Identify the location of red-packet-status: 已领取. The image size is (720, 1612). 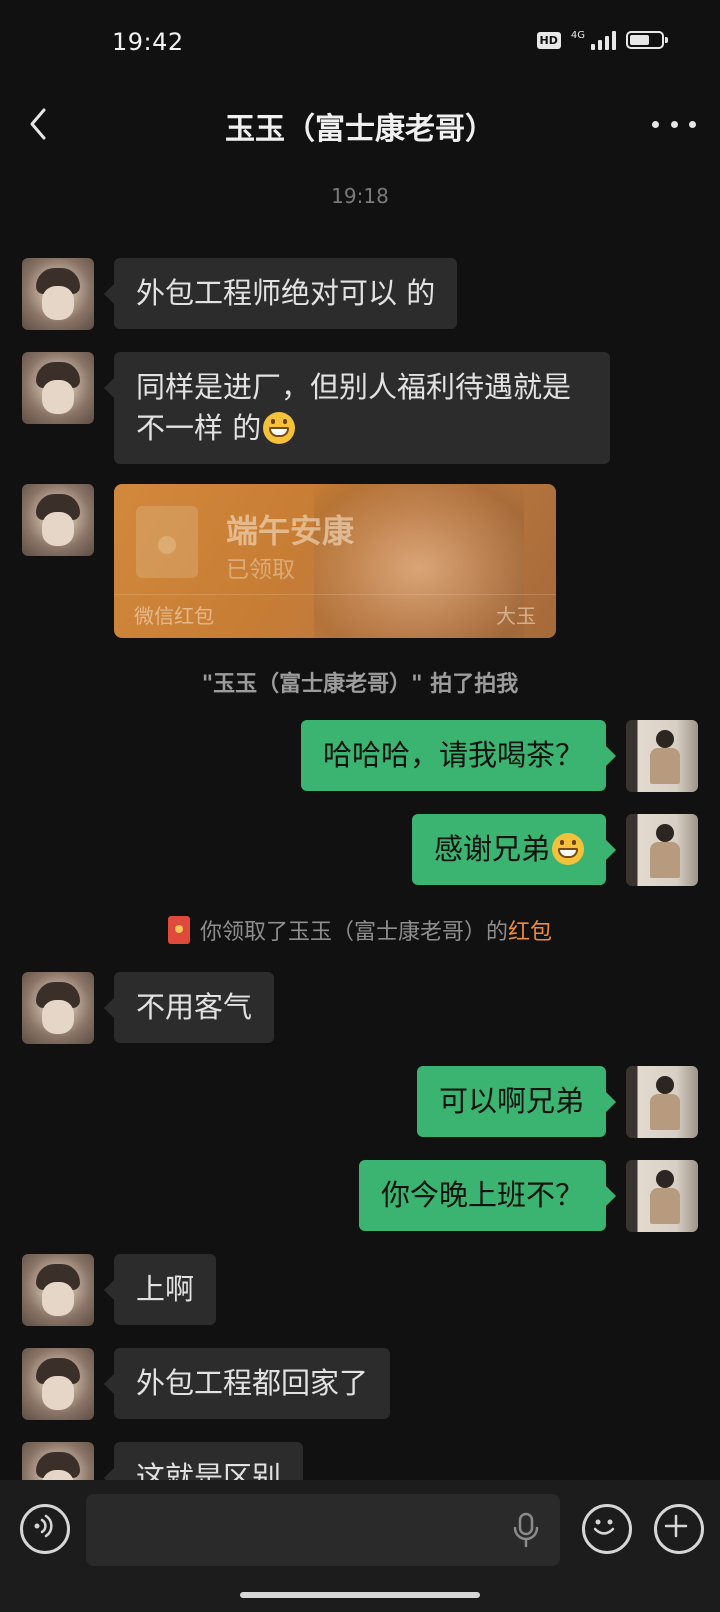
(260, 570).